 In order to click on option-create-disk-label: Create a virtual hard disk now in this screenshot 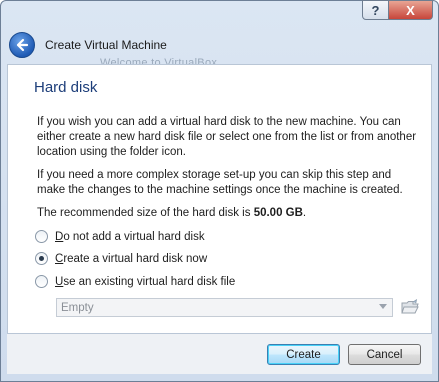, I will do `click(131, 258)`.